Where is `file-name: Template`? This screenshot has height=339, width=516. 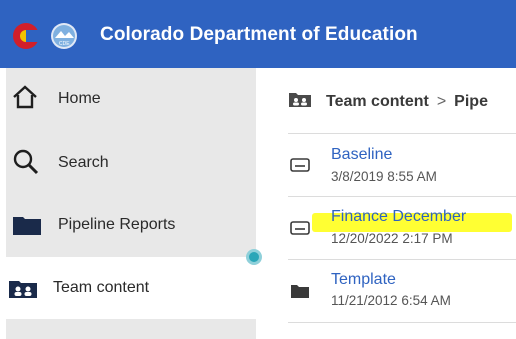
file-name: Template is located at coordinates (363, 280).